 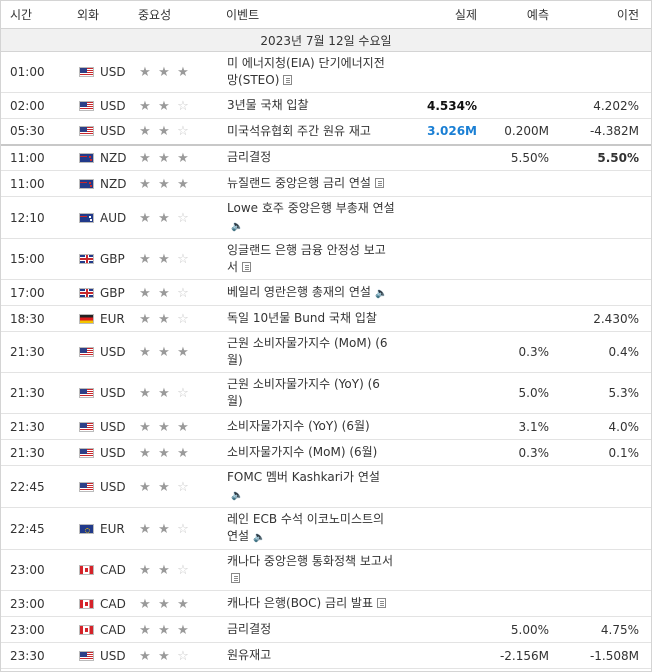 I want to click on event-row: 11:00 NZD ★ ★ ★ 뉴질랜드 중앙은행 금리 연설, so click(x=326, y=183).